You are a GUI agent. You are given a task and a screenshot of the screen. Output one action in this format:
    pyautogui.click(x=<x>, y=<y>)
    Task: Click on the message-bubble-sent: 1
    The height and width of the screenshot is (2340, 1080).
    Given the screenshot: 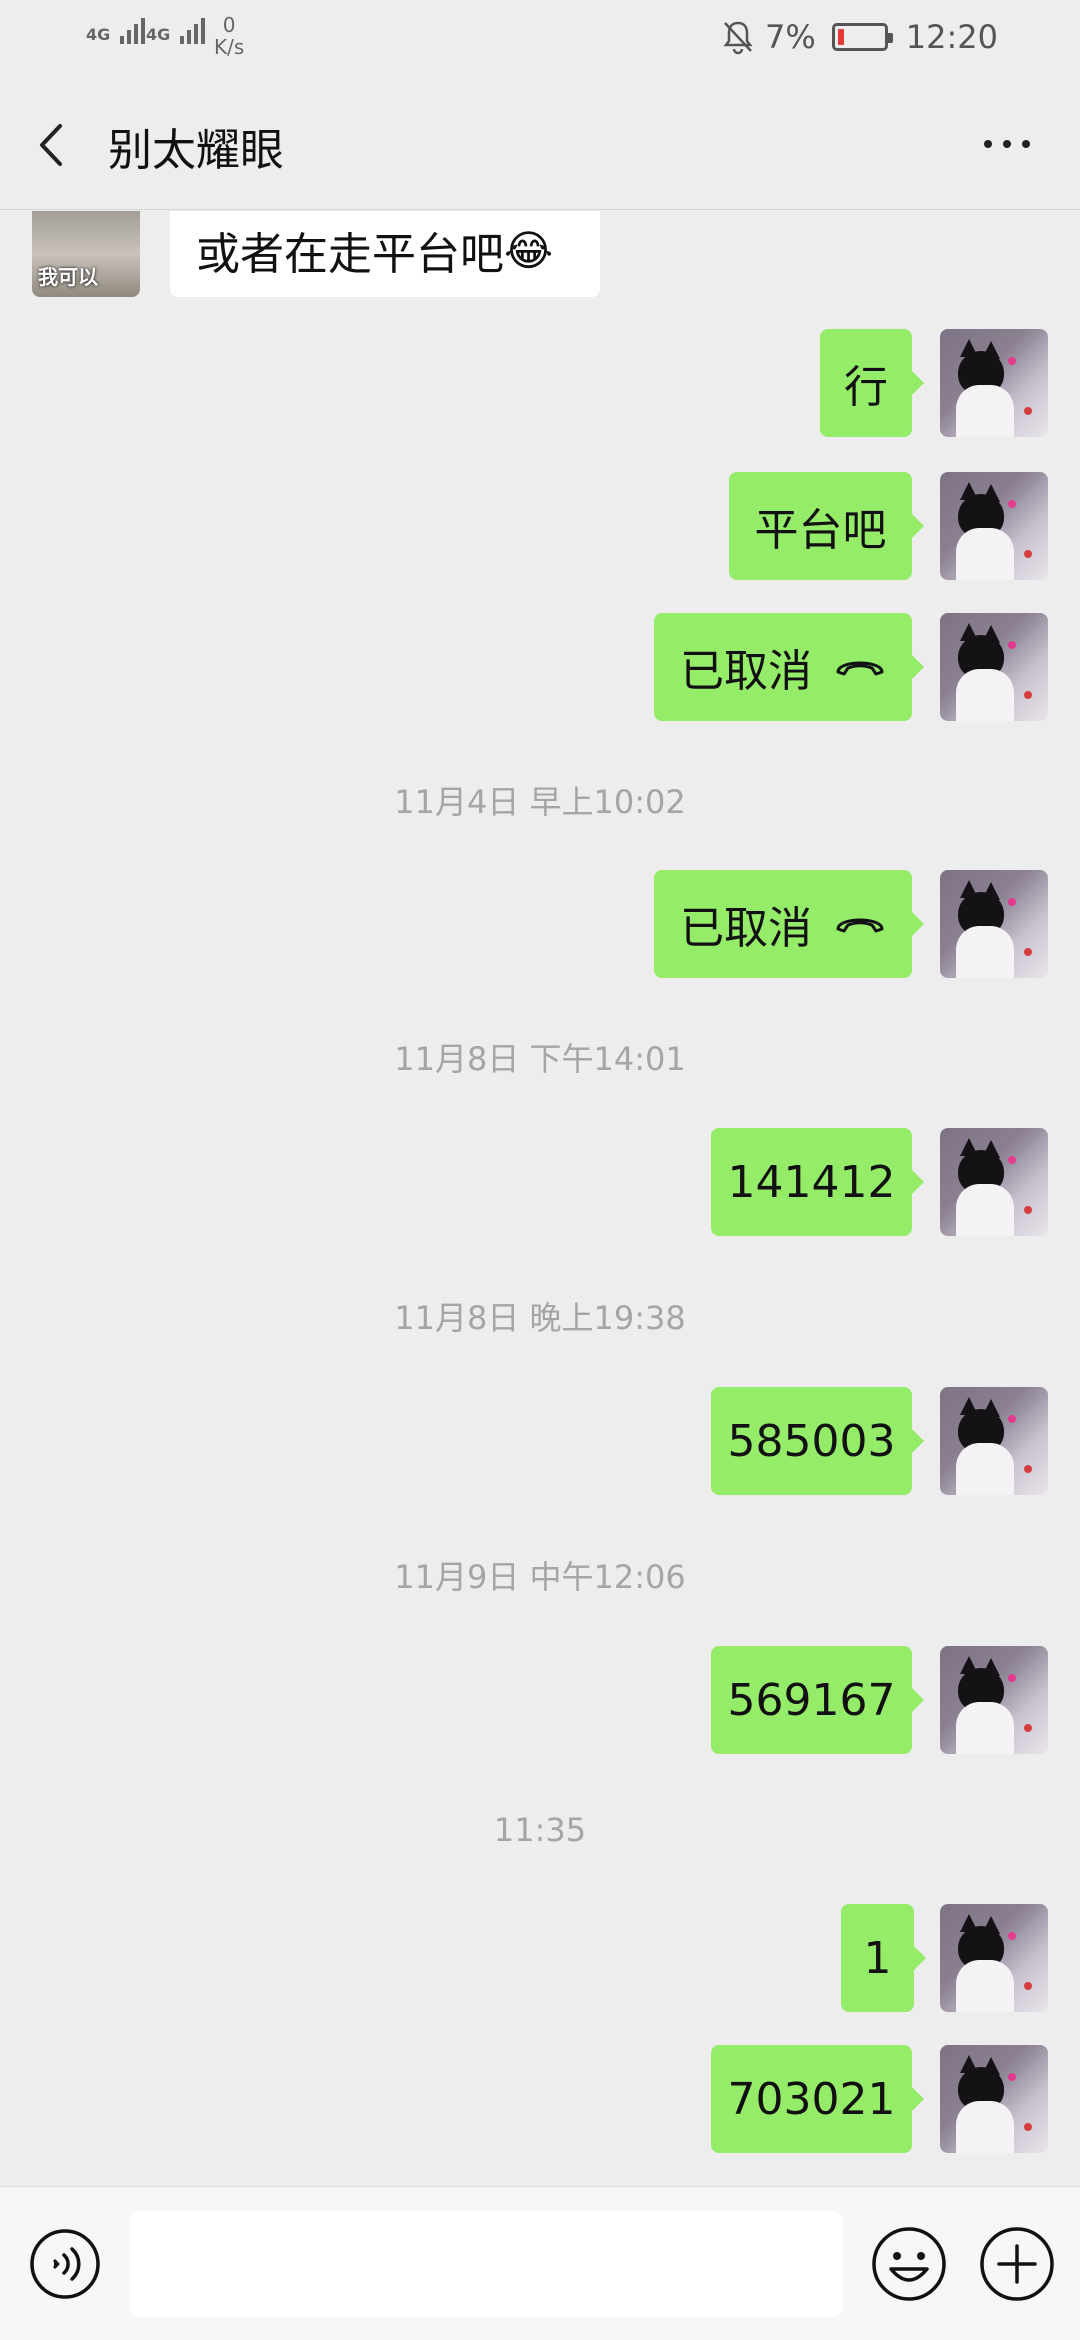 What is the action you would take?
    pyautogui.click(x=883, y=1958)
    